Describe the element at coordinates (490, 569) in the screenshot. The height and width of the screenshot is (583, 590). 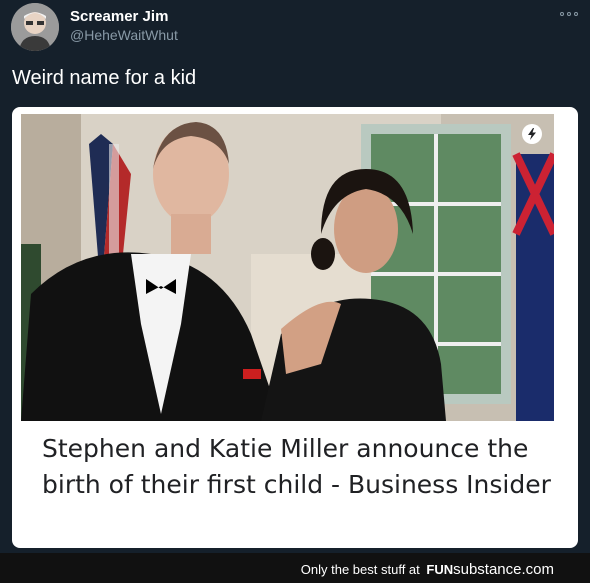
I see `funsubstance-logo: FUNsubstance.com` at that location.